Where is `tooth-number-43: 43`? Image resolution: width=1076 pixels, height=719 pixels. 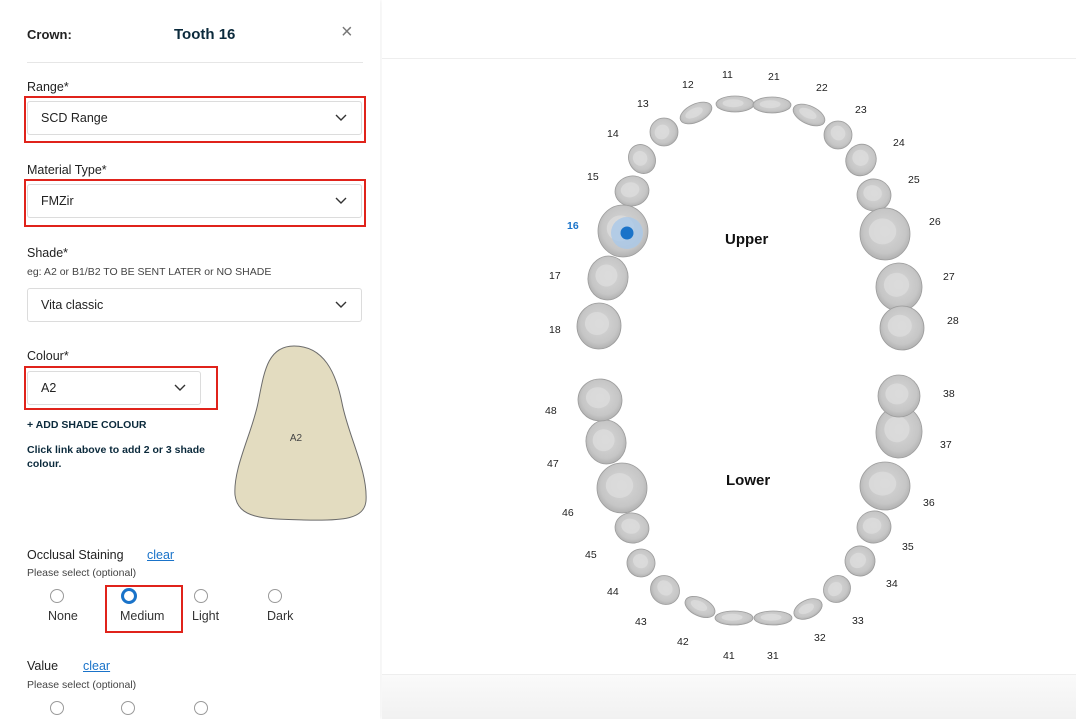 tooth-number-43: 43 is located at coordinates (641, 622).